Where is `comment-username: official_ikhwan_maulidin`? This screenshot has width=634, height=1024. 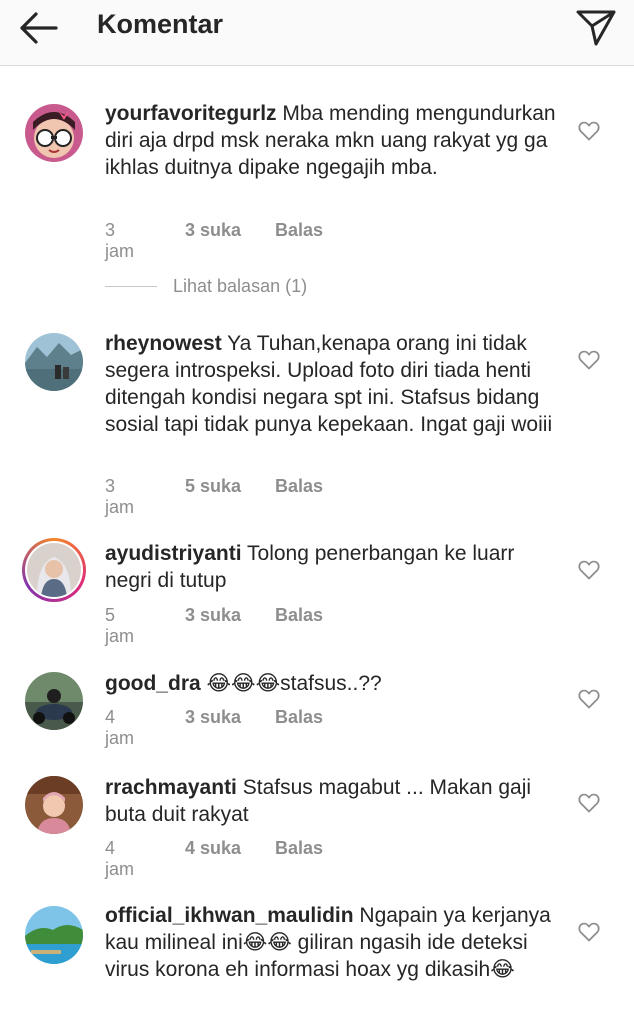
comment-username: official_ikhwan_maulidin is located at coordinates (229, 915).